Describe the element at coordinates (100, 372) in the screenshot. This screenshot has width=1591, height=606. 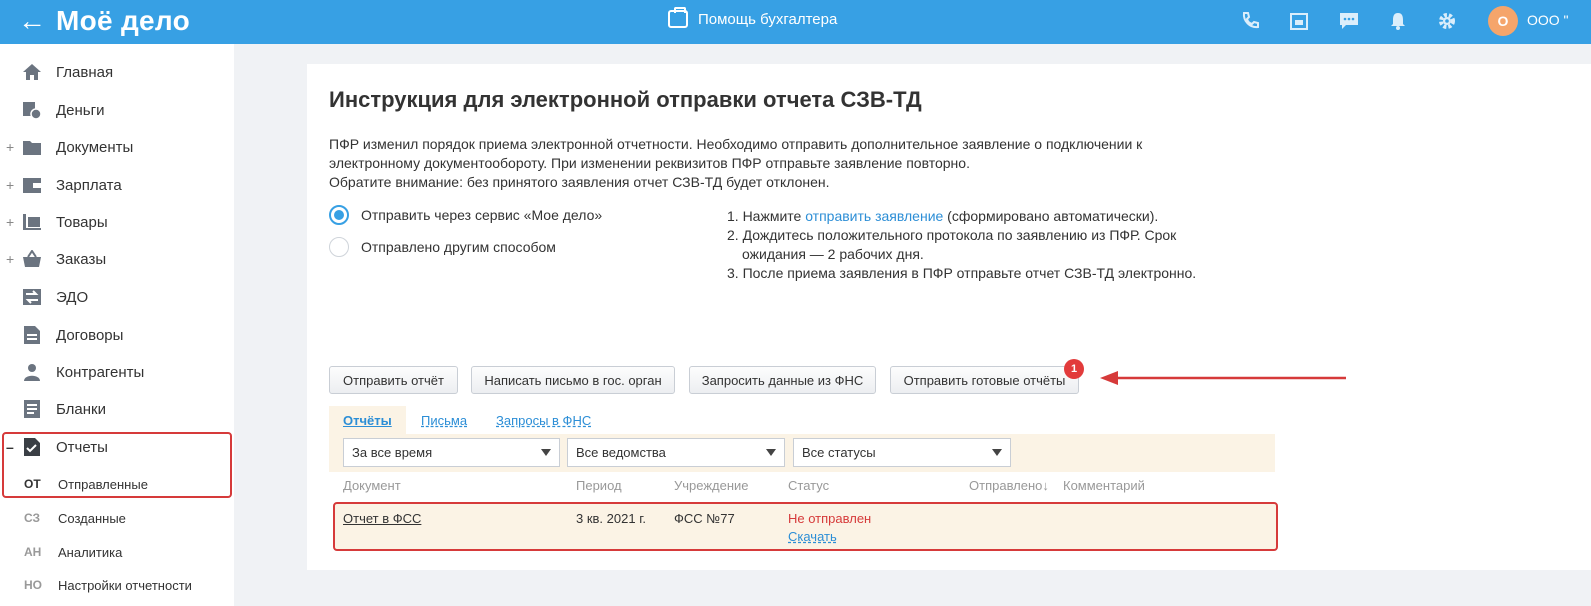
I see `sidebar-item-label: Контрагенты` at that location.